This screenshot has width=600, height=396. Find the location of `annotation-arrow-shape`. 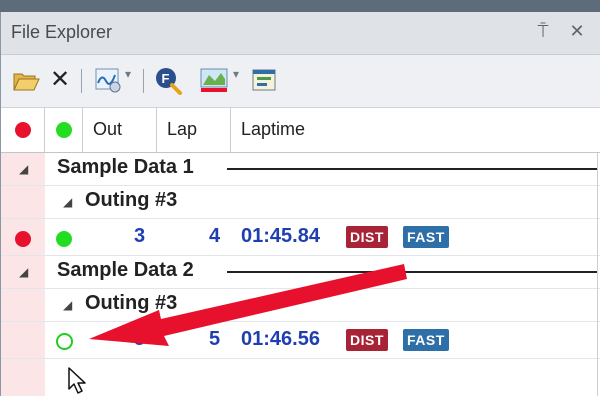

annotation-arrow-shape is located at coordinates (248, 305).